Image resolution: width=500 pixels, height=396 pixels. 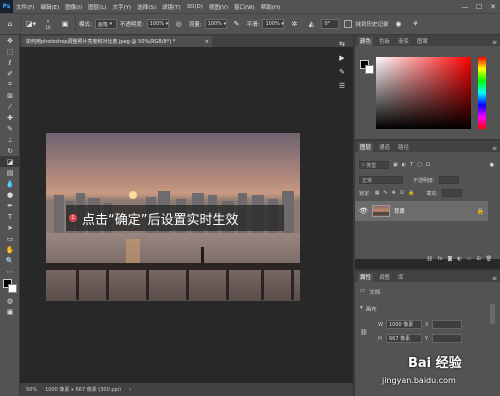 I want to click on quick-select-tool-icon: ✐, so click(x=10, y=73).